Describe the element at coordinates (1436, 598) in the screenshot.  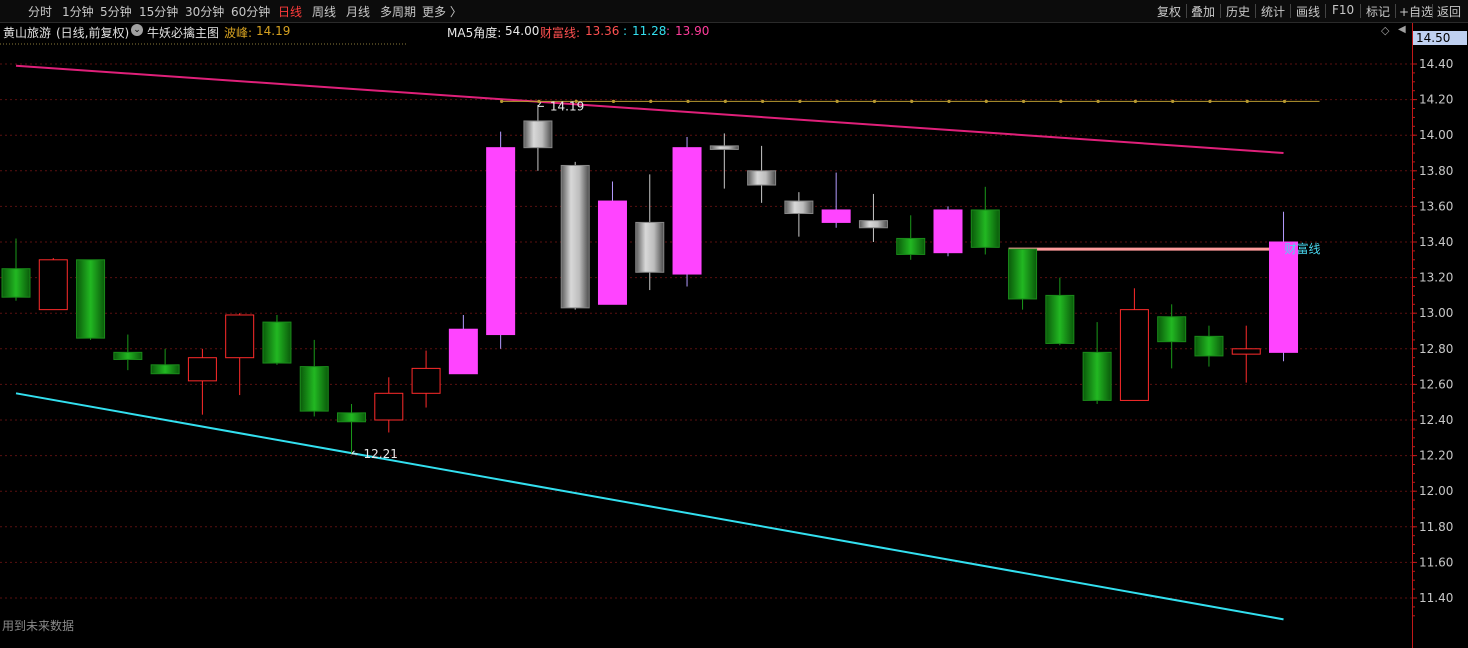
I see `axis-tick-label: 11.40` at that location.